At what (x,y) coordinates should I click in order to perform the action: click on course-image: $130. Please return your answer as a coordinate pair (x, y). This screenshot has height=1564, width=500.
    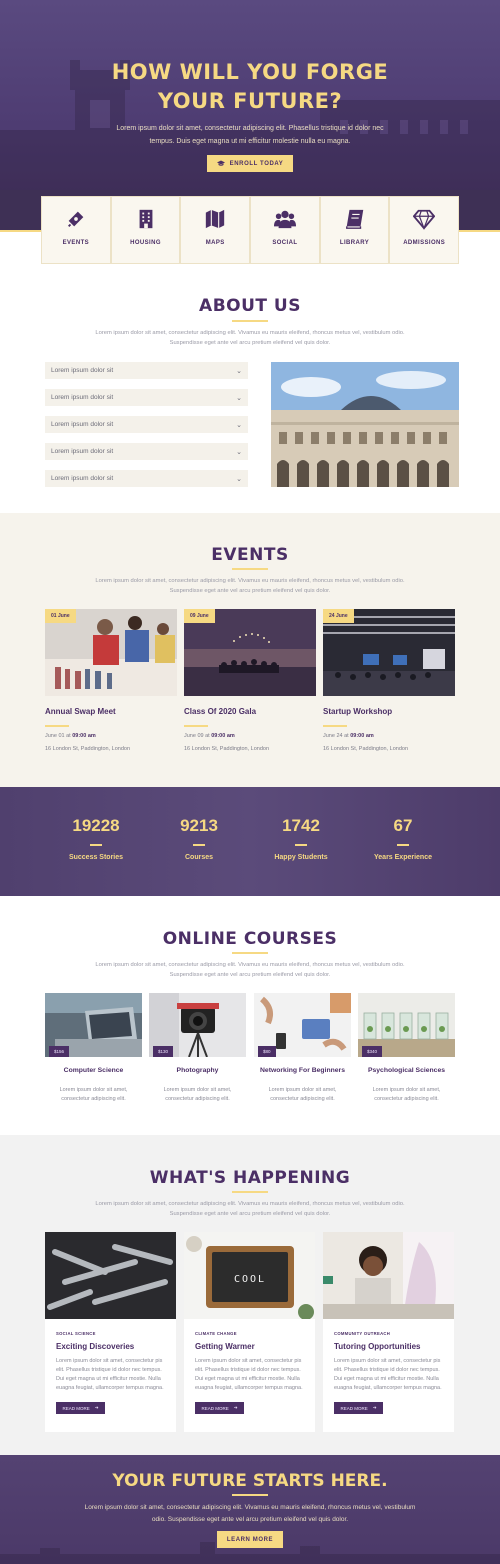
    Looking at the image, I should click on (197, 1025).